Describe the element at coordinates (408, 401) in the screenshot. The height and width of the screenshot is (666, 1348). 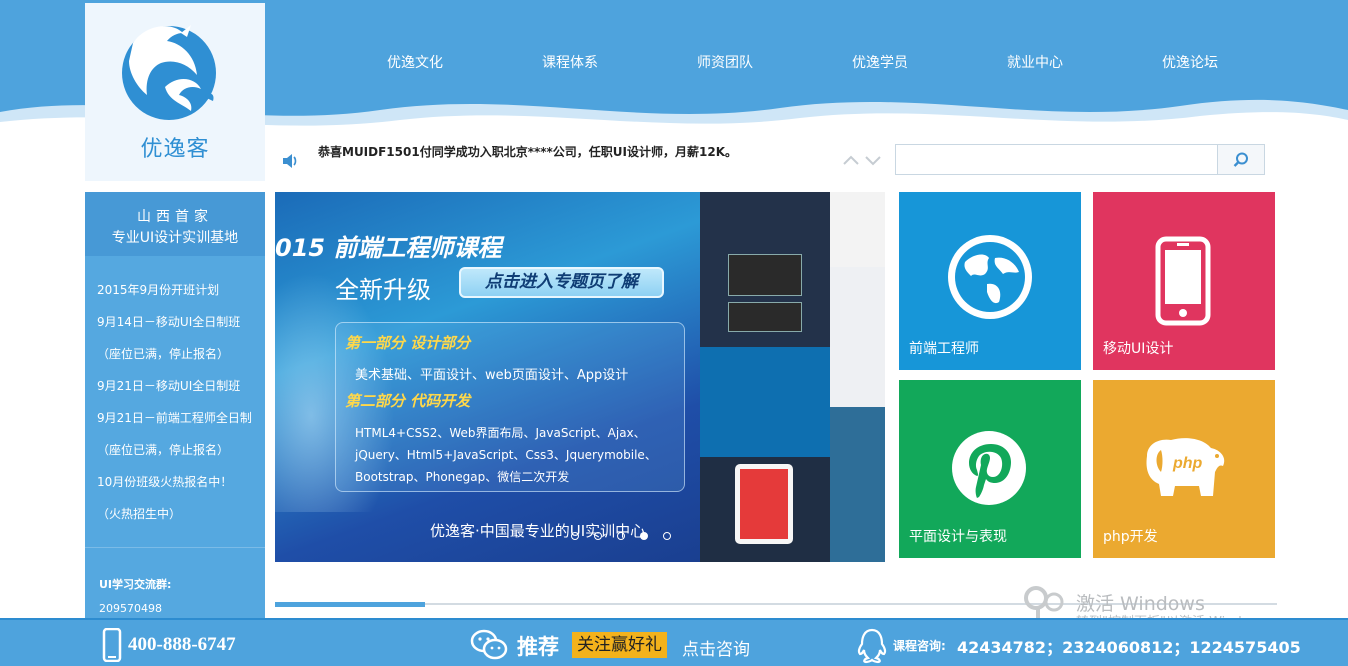
I see `banner-part2-heading: 第二部分 代码开发` at that location.